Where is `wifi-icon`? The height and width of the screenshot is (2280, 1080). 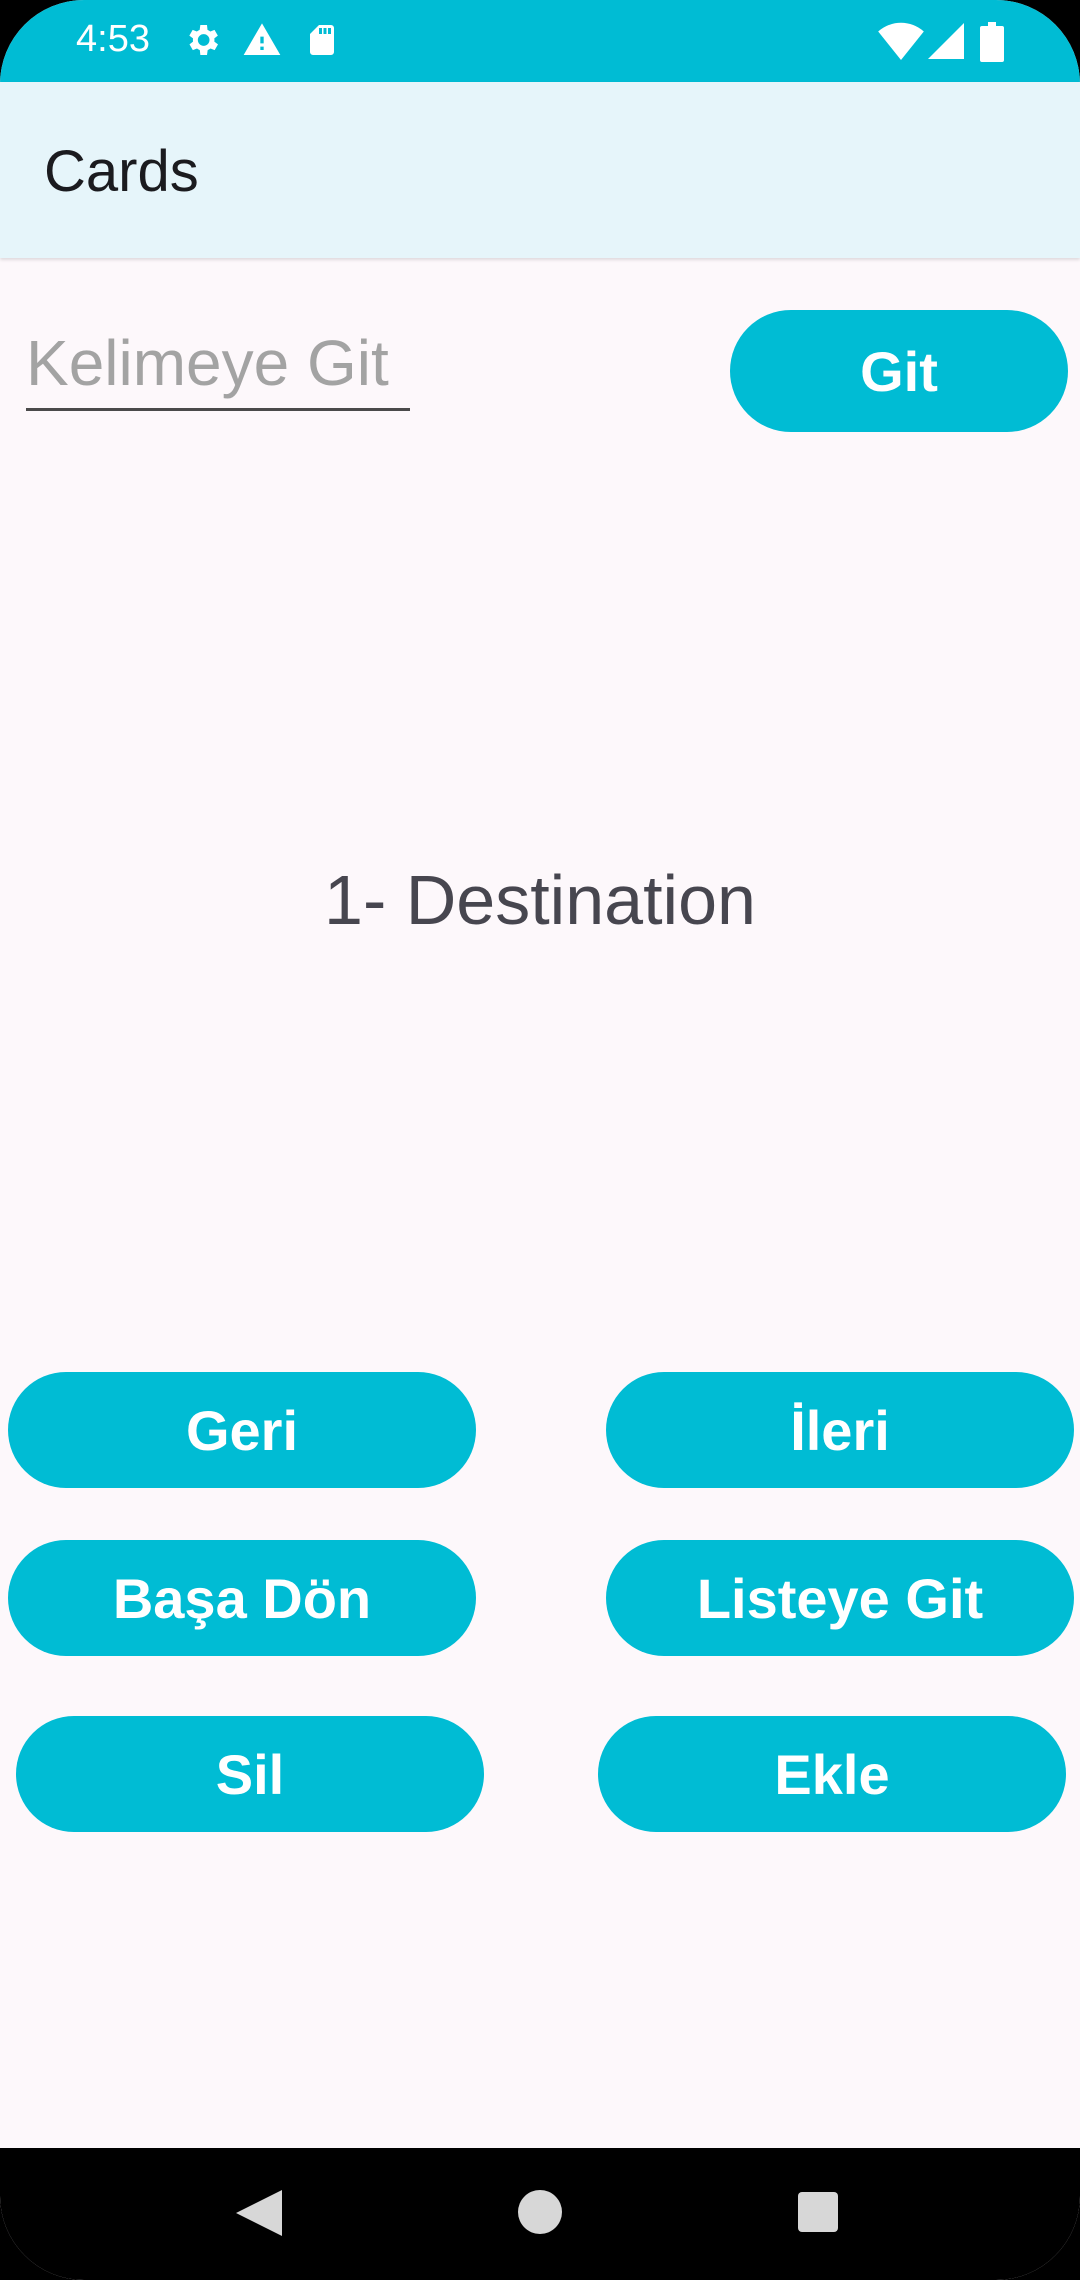 wifi-icon is located at coordinates (901, 41).